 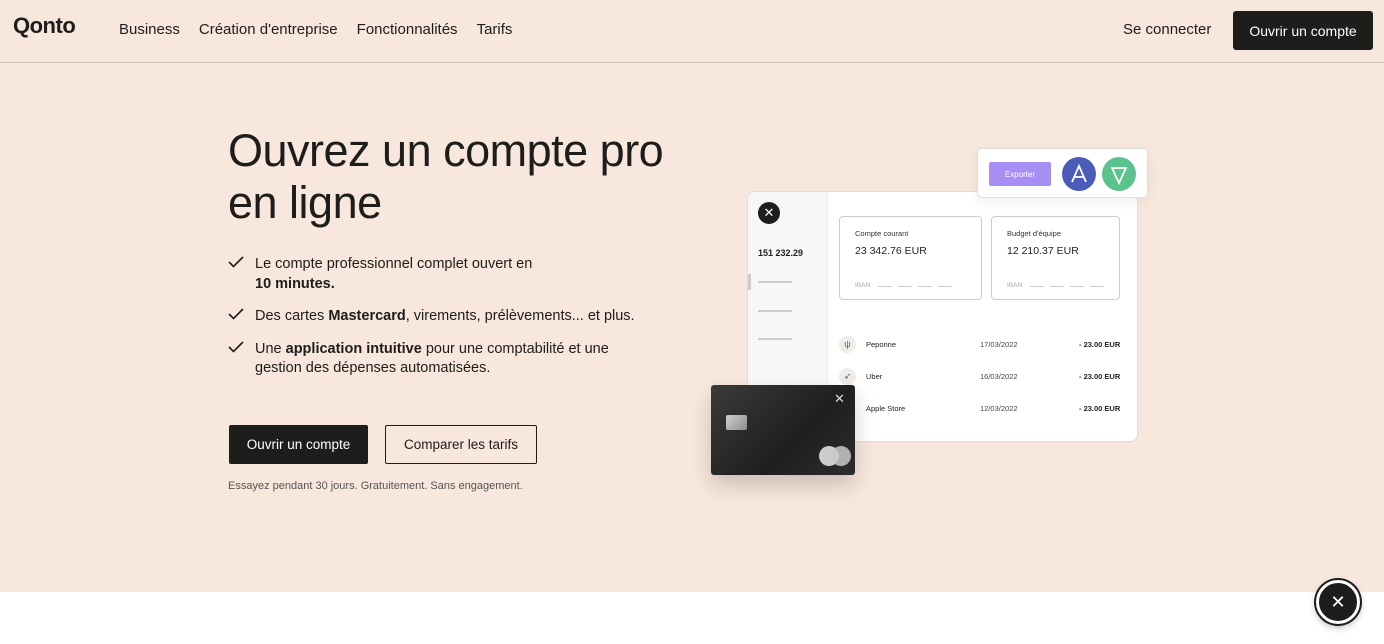 I want to click on transaction-row: ➶ Uber 16/03/2022 - 23.00 EUR, so click(x=980, y=378).